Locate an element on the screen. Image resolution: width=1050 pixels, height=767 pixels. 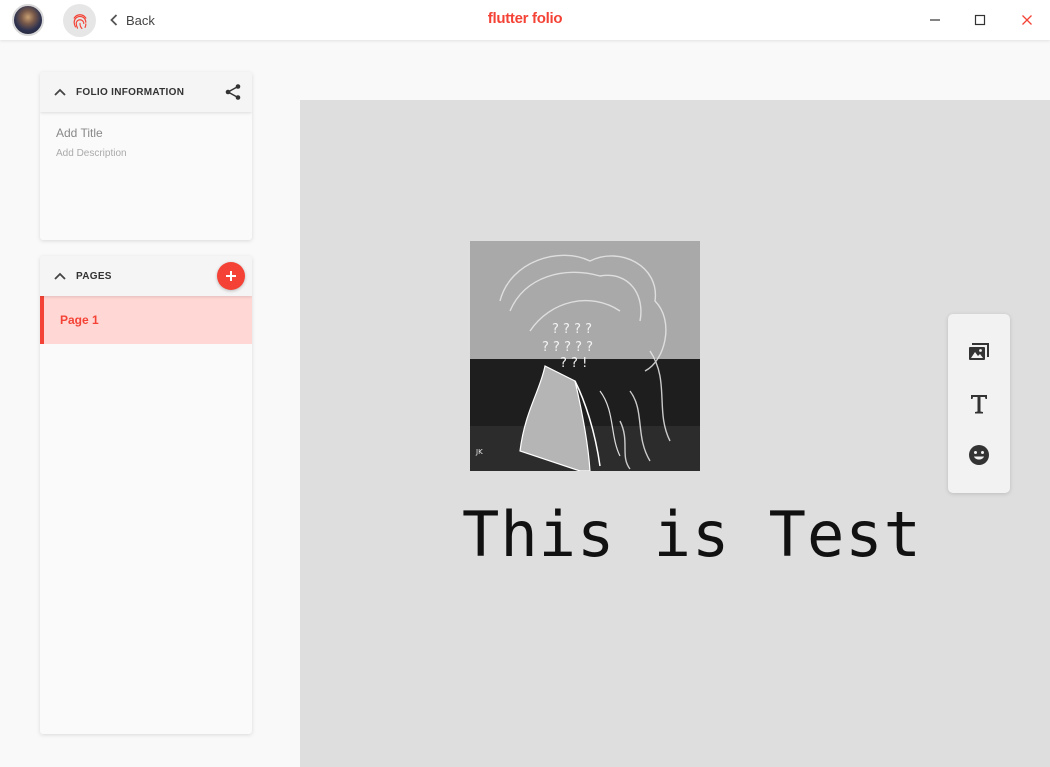
minimize-button is located at coordinates (935, 20).